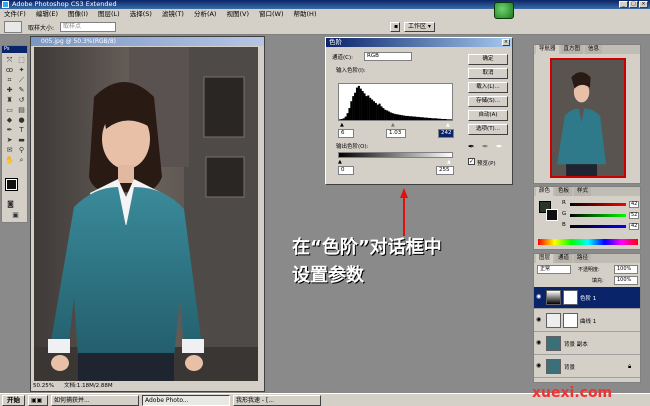  I want to click on channel-select: RGB, so click(388, 56).